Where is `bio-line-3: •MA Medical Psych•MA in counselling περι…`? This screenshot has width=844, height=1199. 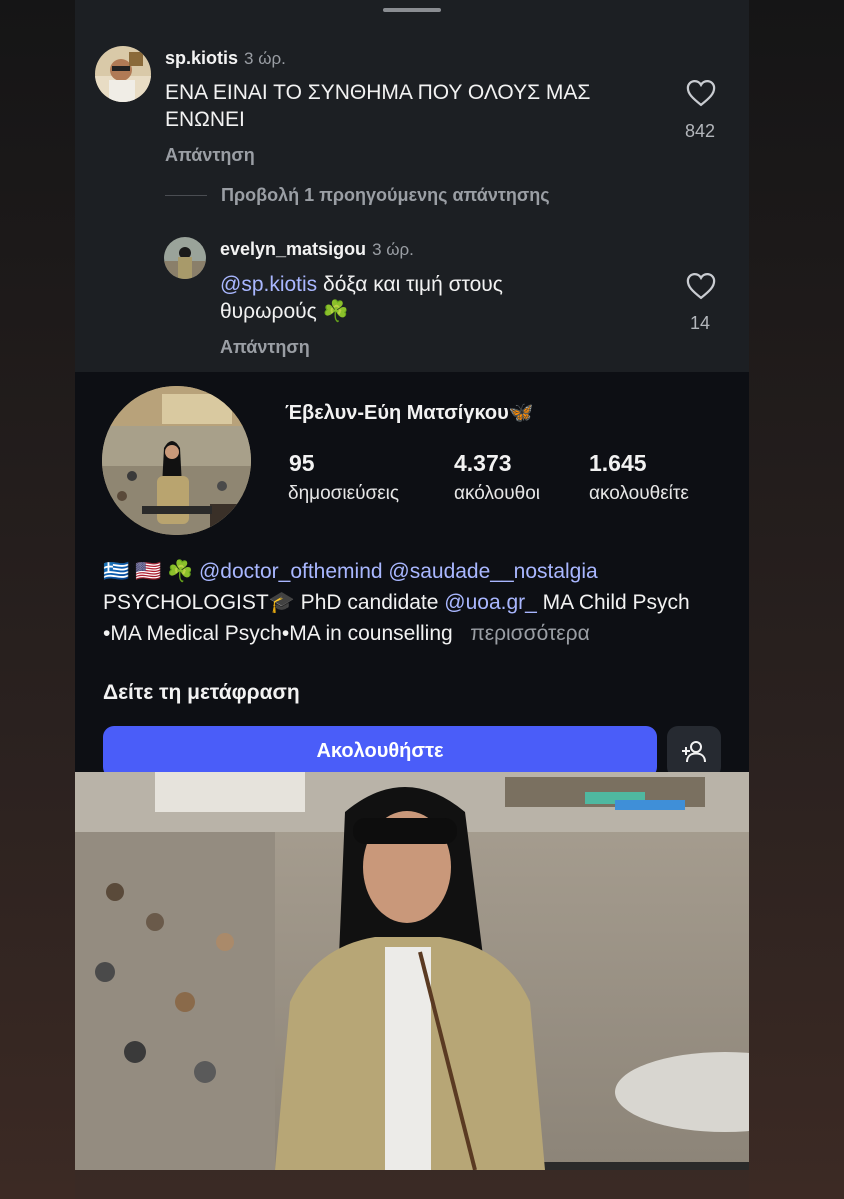
bio-line-3: •MA Medical Psych•MA in counselling περι… is located at coordinates (418, 633).